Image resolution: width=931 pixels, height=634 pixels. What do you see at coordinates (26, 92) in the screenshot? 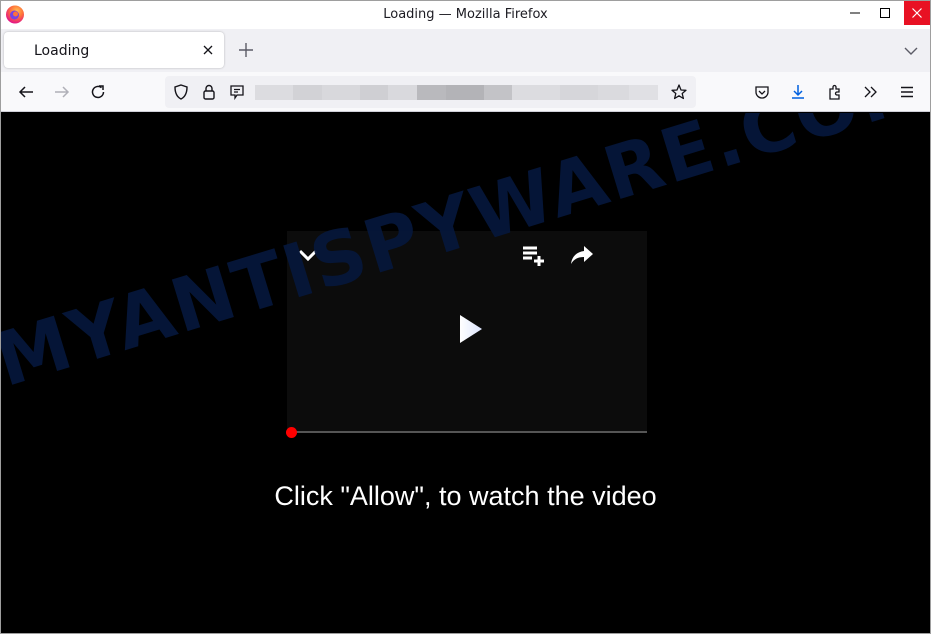
I see `arrow-left-icon` at bounding box center [26, 92].